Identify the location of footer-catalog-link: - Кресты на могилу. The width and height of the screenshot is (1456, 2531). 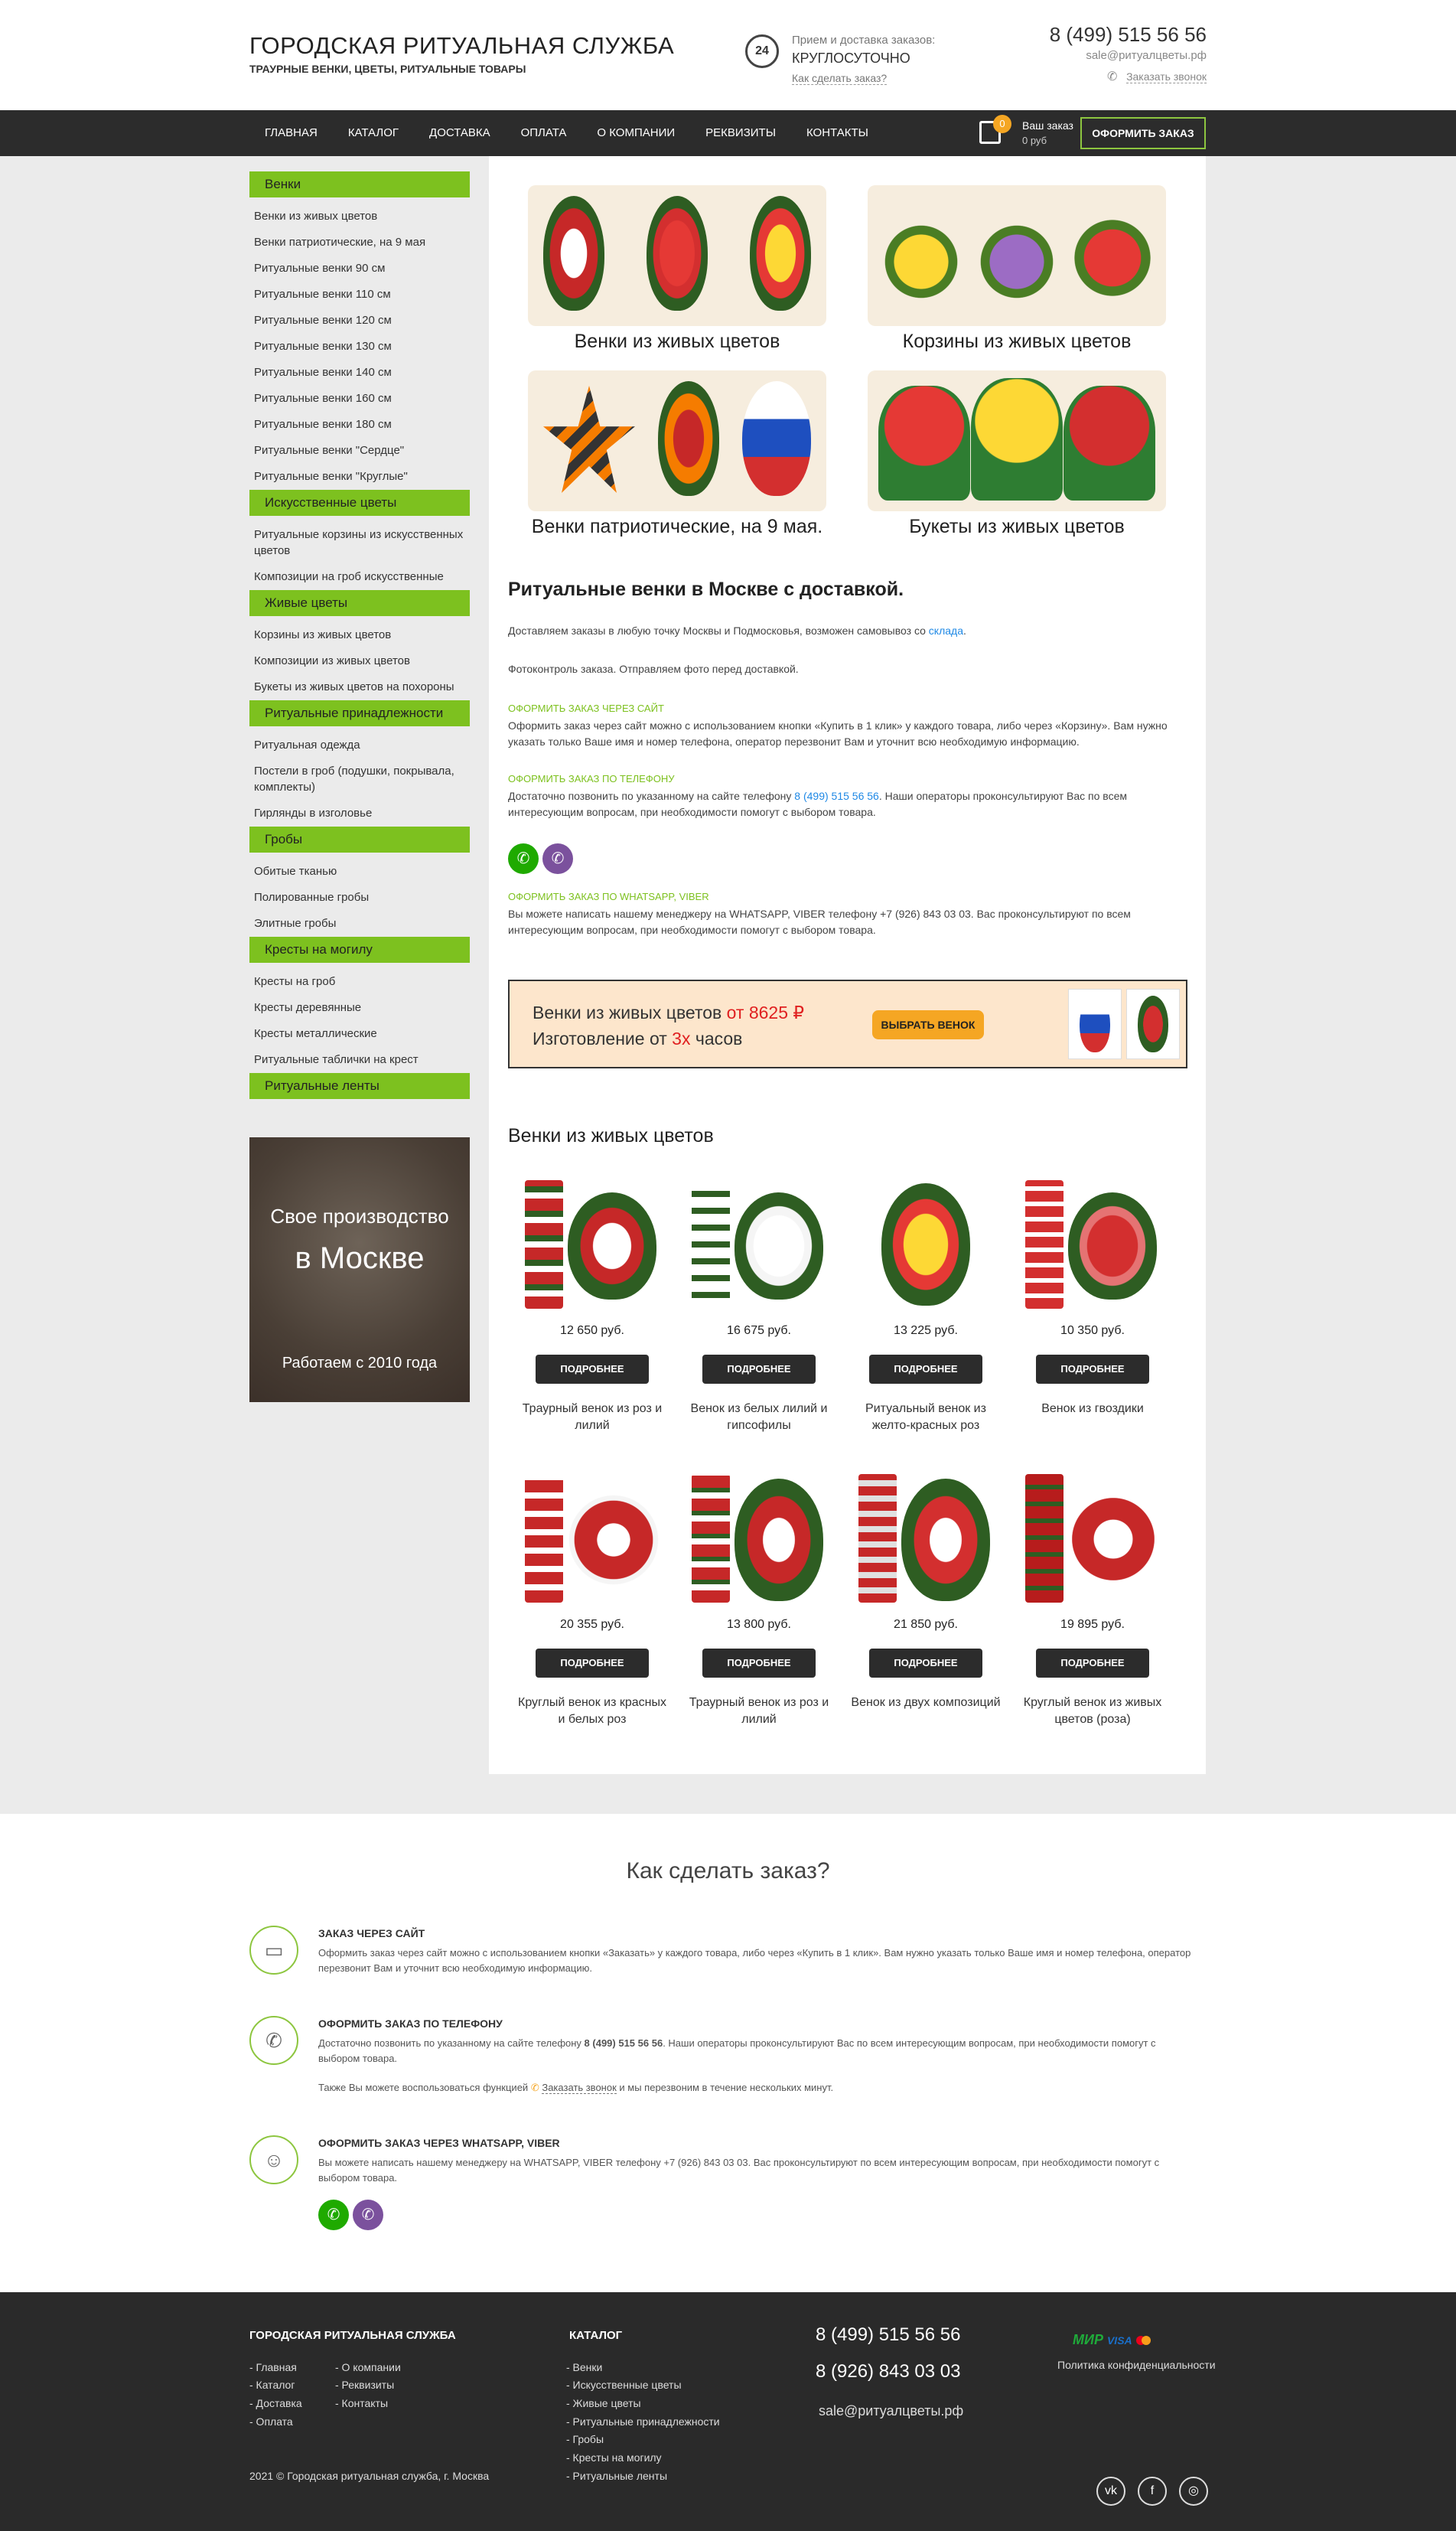
(614, 2458).